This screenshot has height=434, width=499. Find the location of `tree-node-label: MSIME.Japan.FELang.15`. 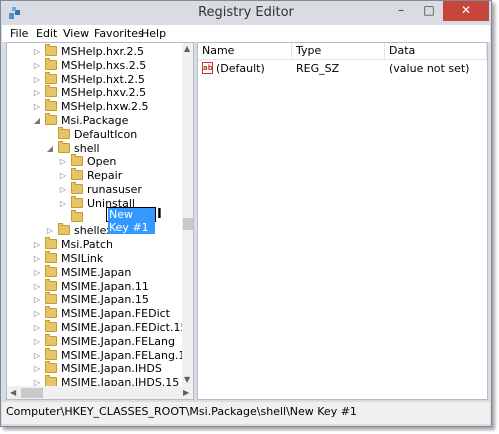

tree-node-label: MSIME.Japan.FELang.15 is located at coordinates (127, 355).